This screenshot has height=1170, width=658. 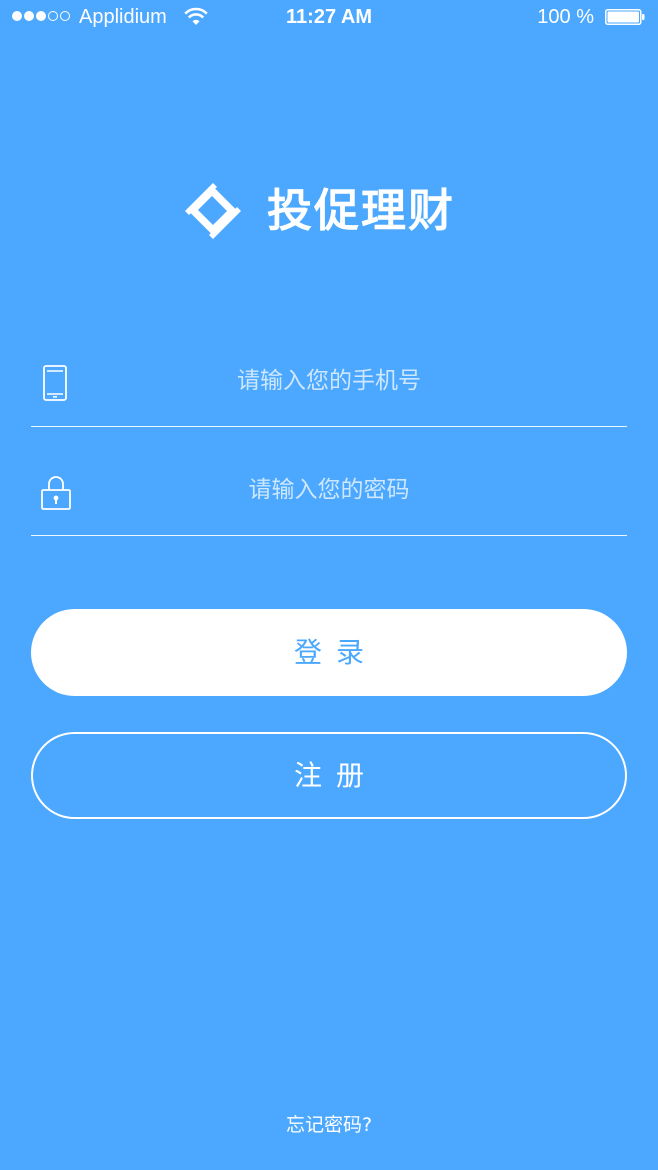 I want to click on phone-field, so click(x=329, y=381).